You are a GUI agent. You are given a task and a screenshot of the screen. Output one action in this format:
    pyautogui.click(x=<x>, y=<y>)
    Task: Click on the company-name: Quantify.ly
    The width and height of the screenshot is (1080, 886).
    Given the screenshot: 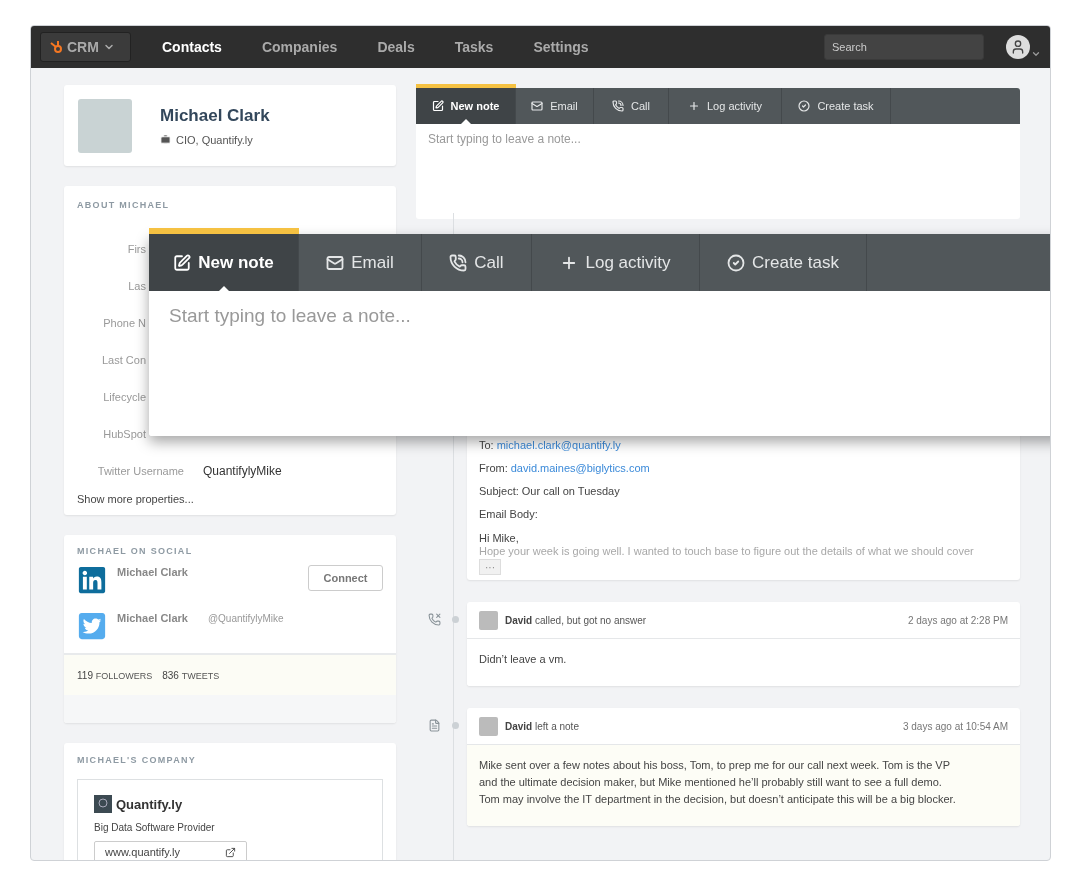 What is the action you would take?
    pyautogui.click(x=149, y=804)
    